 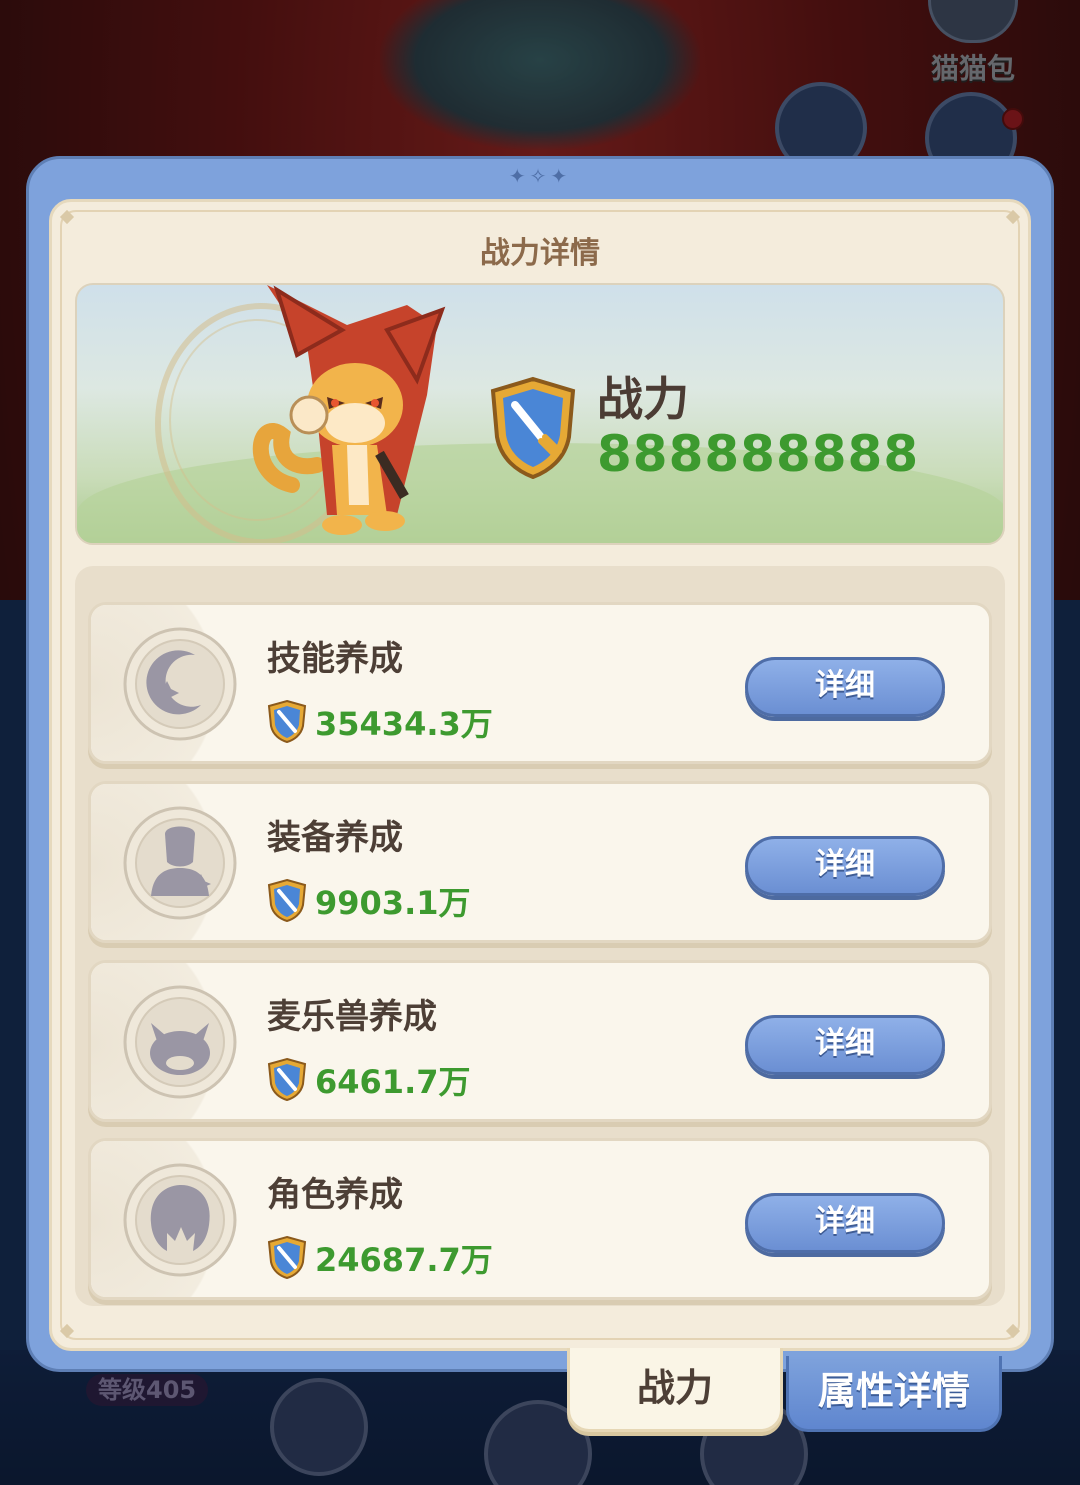 I want to click on list-item-pet: 麦乐兽养成 6461.7万 详细, so click(x=540, y=1041).